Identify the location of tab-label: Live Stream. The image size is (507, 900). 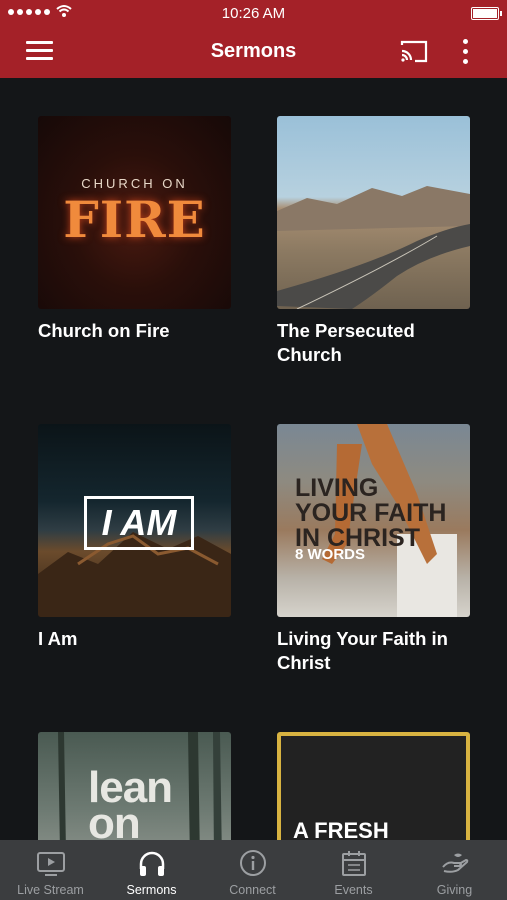
(50, 890).